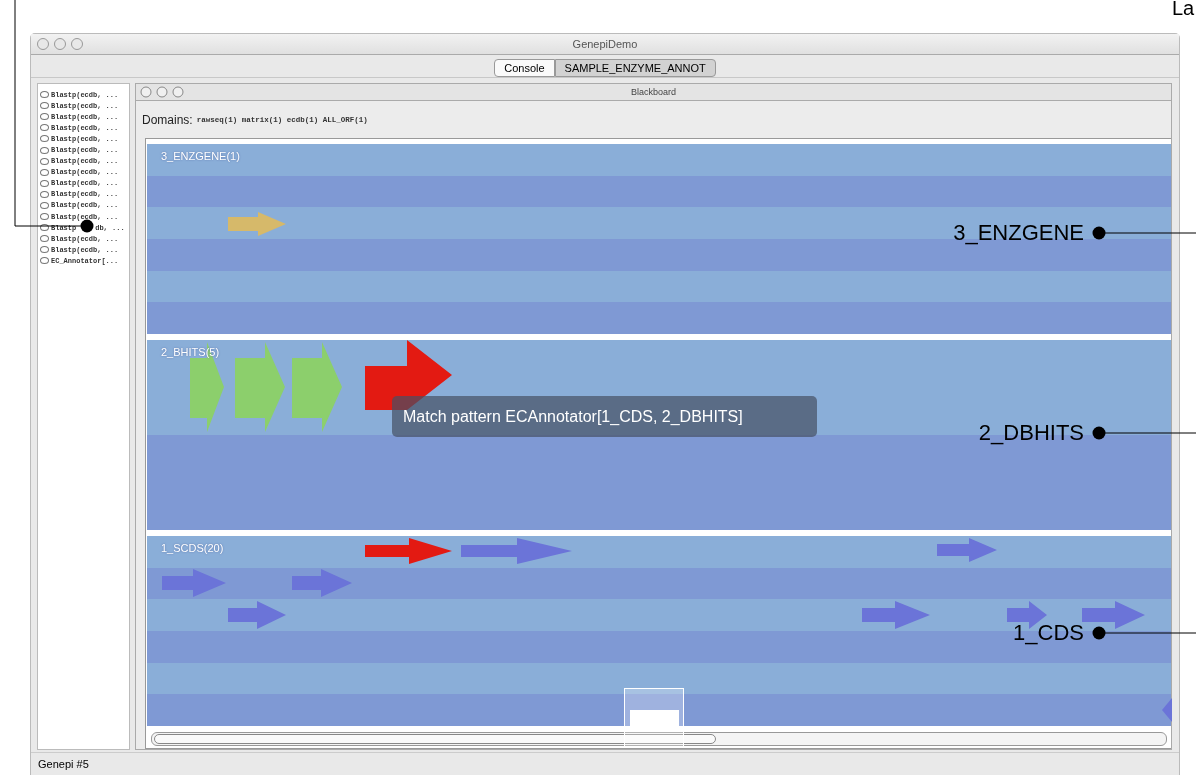 The image size is (1196, 775). I want to click on track-label: 3_ENZGENE(1), so click(200, 156).